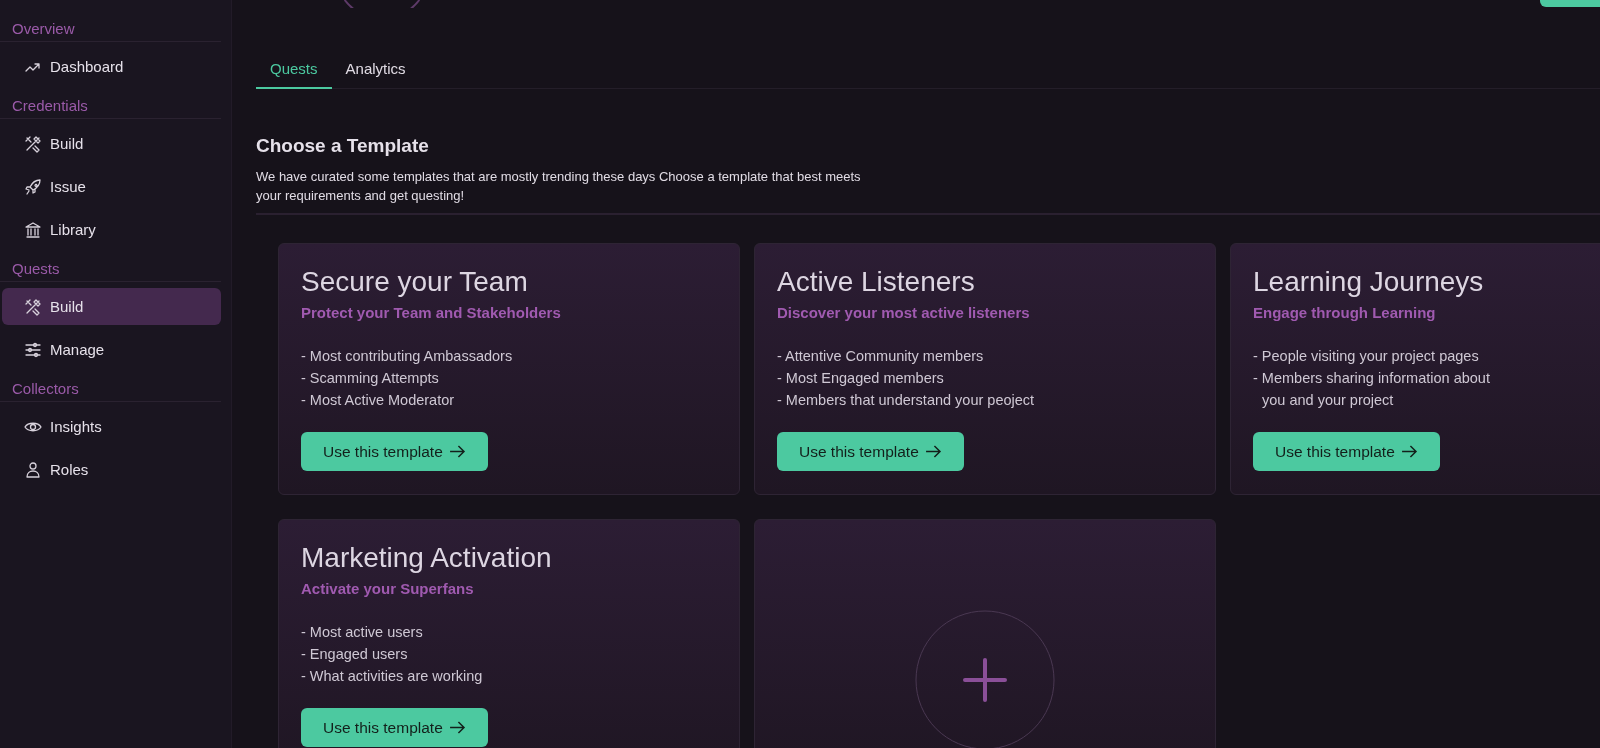 Image resolution: width=1600 pixels, height=748 pixels. I want to click on nav-item: Manage, so click(111, 349).